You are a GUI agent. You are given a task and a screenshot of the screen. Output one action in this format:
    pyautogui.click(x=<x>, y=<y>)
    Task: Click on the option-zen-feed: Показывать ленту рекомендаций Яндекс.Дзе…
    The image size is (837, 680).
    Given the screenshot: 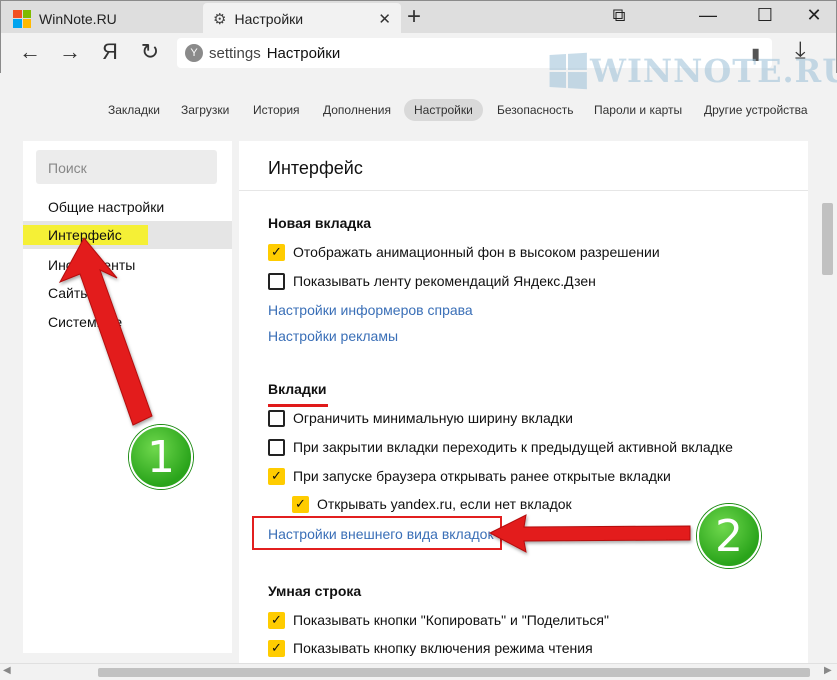 What is the action you would take?
    pyautogui.click(x=432, y=281)
    